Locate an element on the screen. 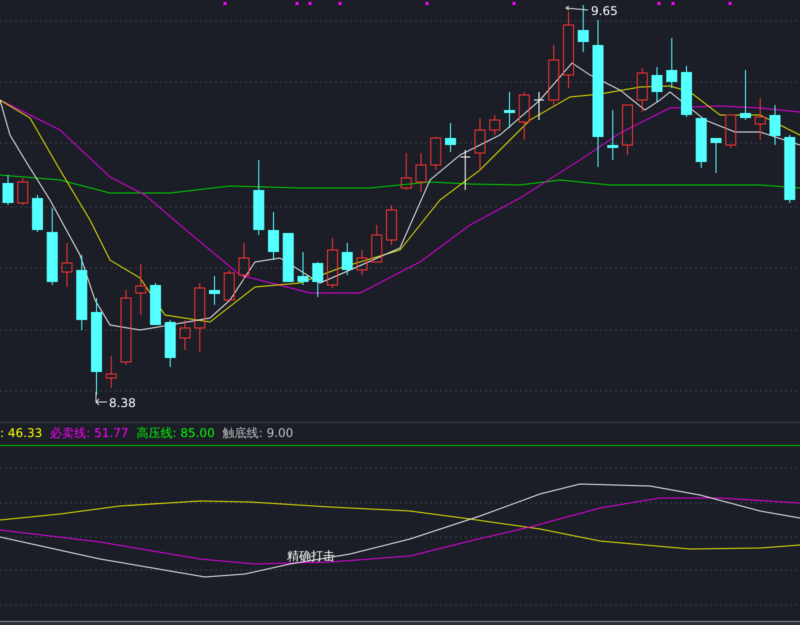 The width and height of the screenshot is (800, 625). legend-item: 触底线: 9.00 is located at coordinates (258, 433).